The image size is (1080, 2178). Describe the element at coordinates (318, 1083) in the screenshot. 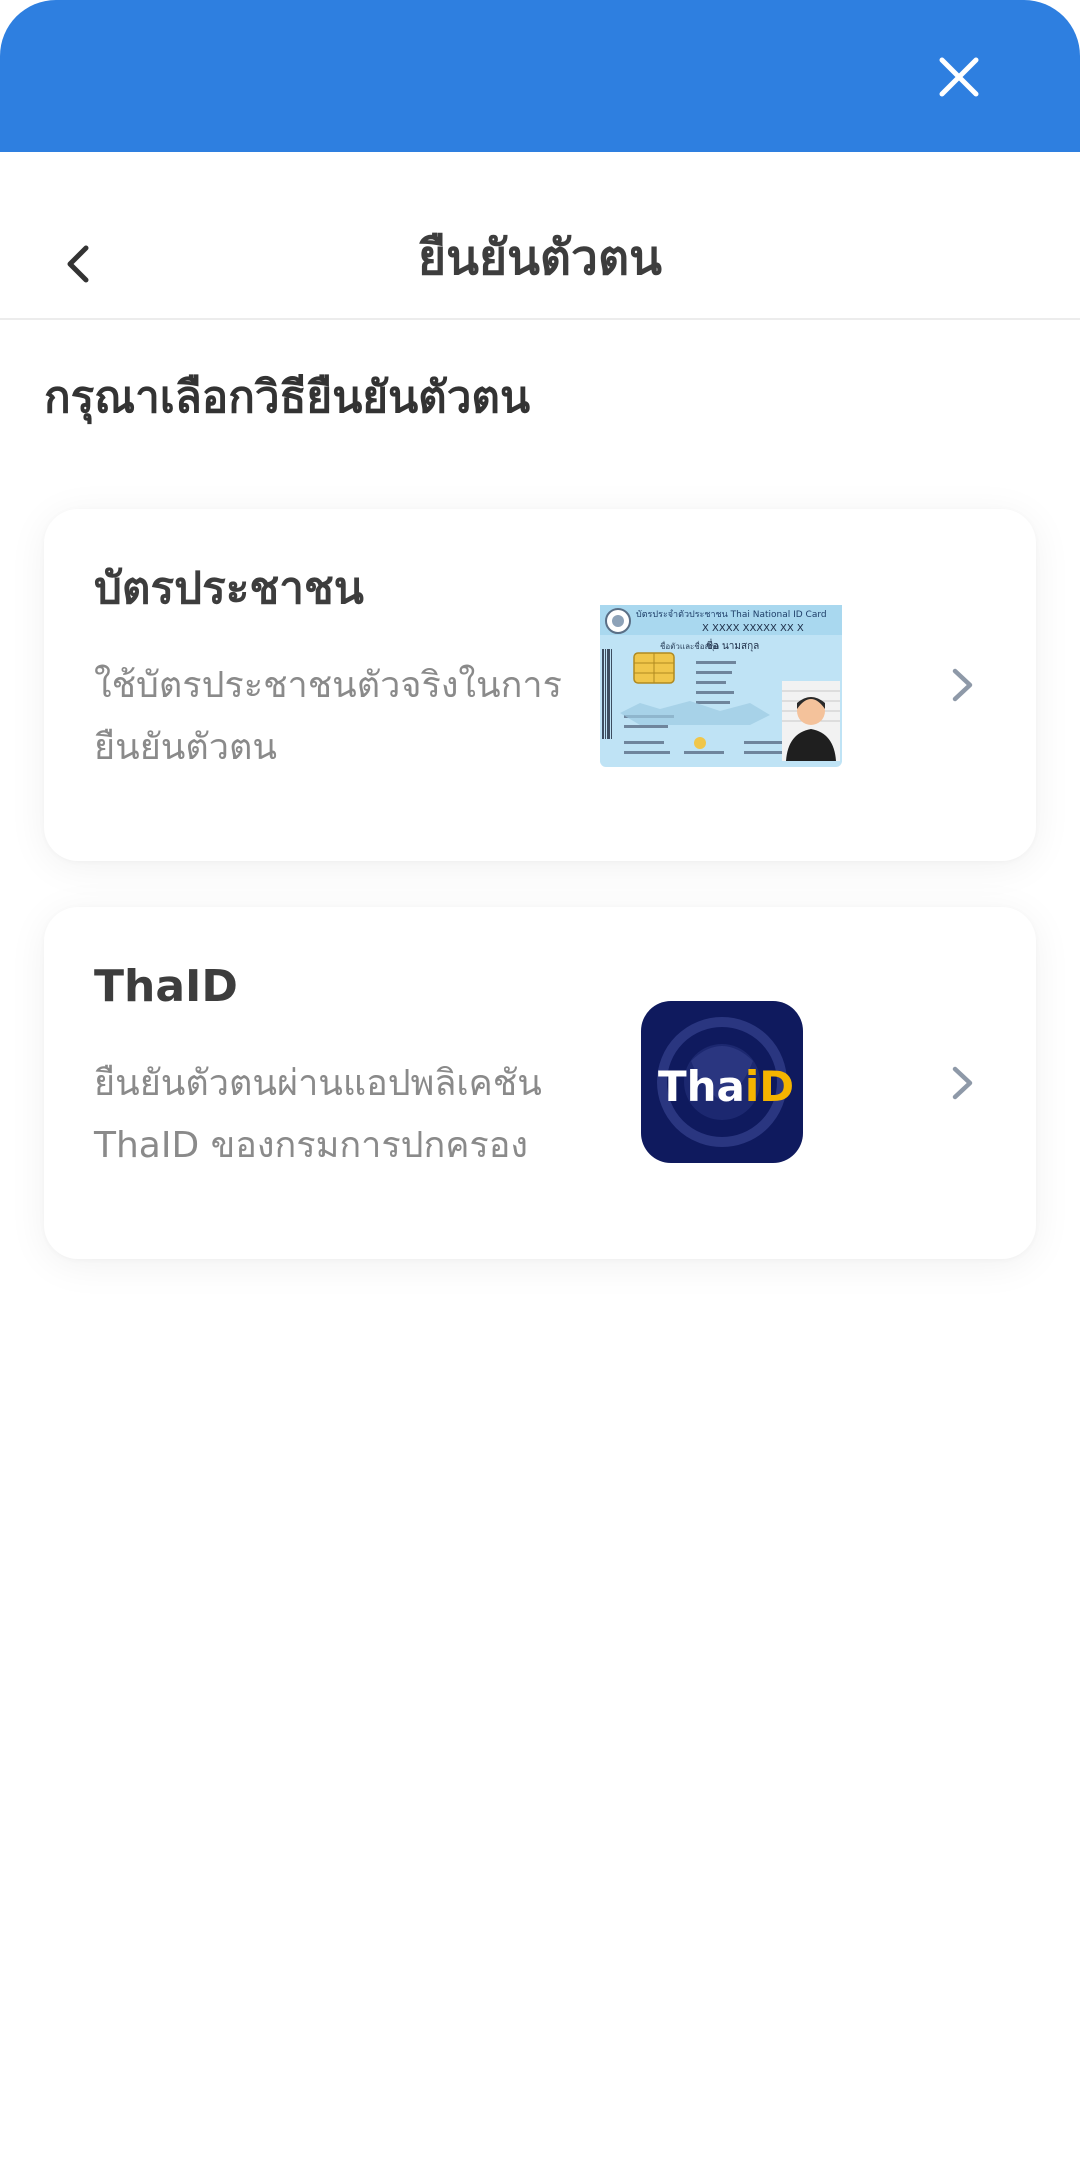

I see `option-description-line: ยืนยันตัวตนผ่านแอปพลิเคชัน` at that location.